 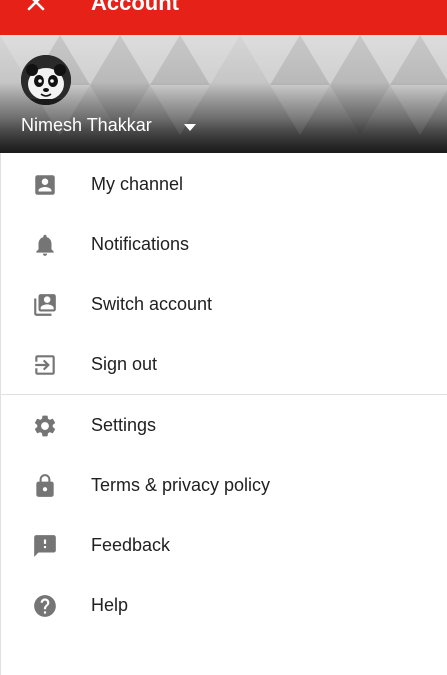 I want to click on exit-icon, so click(x=45, y=365).